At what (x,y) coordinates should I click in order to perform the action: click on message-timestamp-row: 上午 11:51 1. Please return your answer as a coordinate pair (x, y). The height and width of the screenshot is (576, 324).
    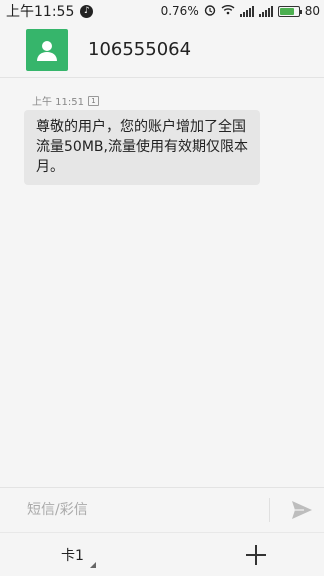
    Looking at the image, I should click on (65, 100).